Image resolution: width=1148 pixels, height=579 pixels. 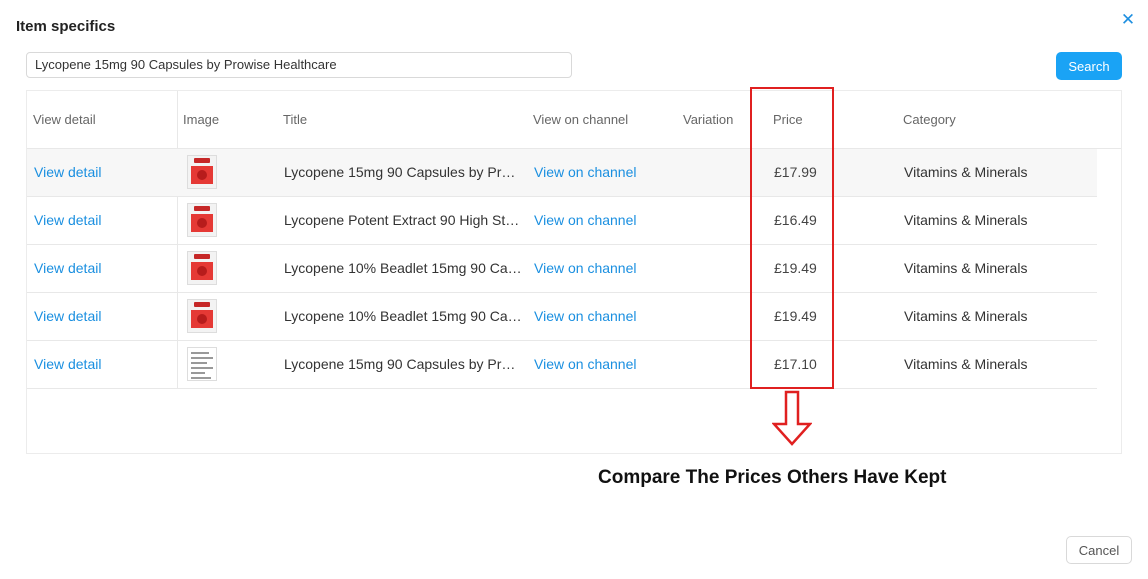 What do you see at coordinates (792, 418) in the screenshot?
I see `down-arrow-icon` at bounding box center [792, 418].